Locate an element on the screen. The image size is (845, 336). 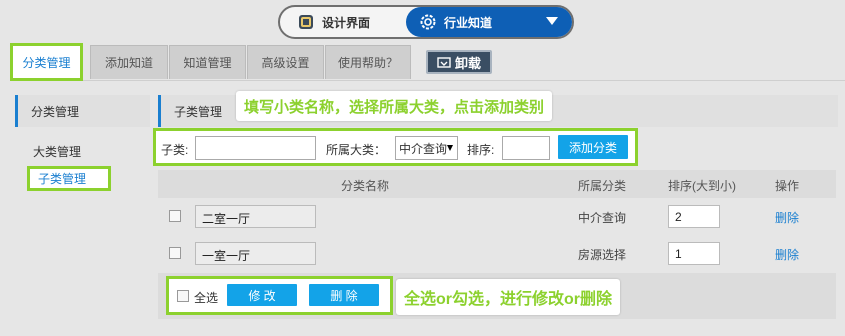
add-category-form: 子类: 所属大类： 中介查询 排序: 添加分类 is located at coordinates (395, 147).